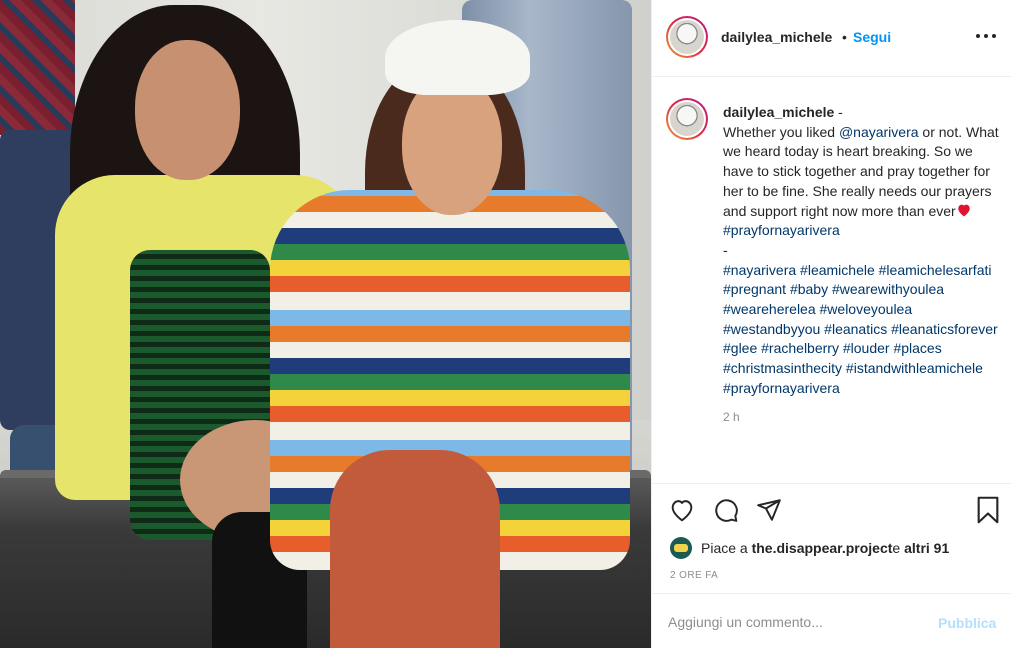  I want to click on paper-plane-icon, so click(769, 510).